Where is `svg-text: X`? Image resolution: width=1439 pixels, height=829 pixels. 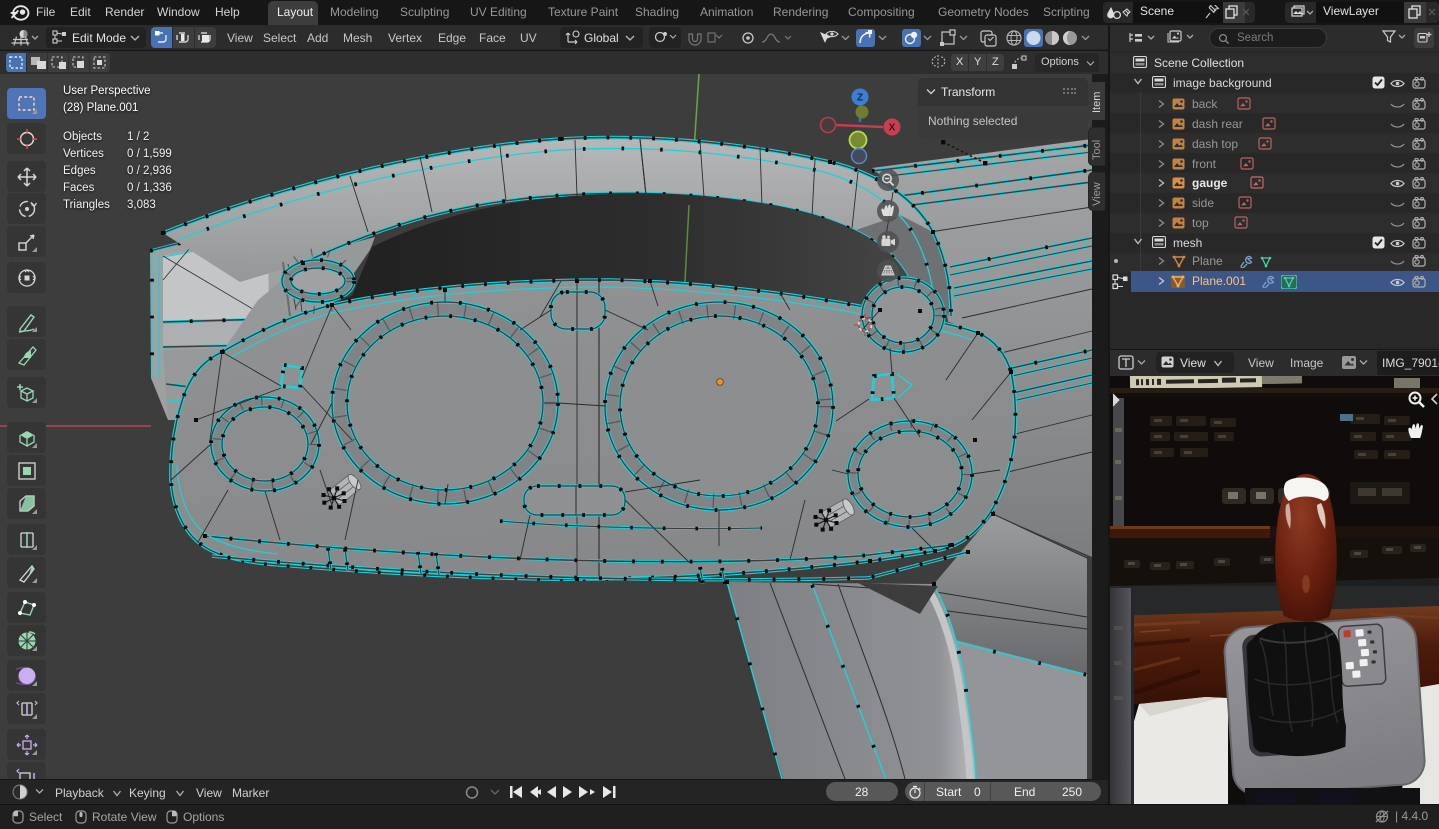 svg-text: X is located at coordinates (892, 128).